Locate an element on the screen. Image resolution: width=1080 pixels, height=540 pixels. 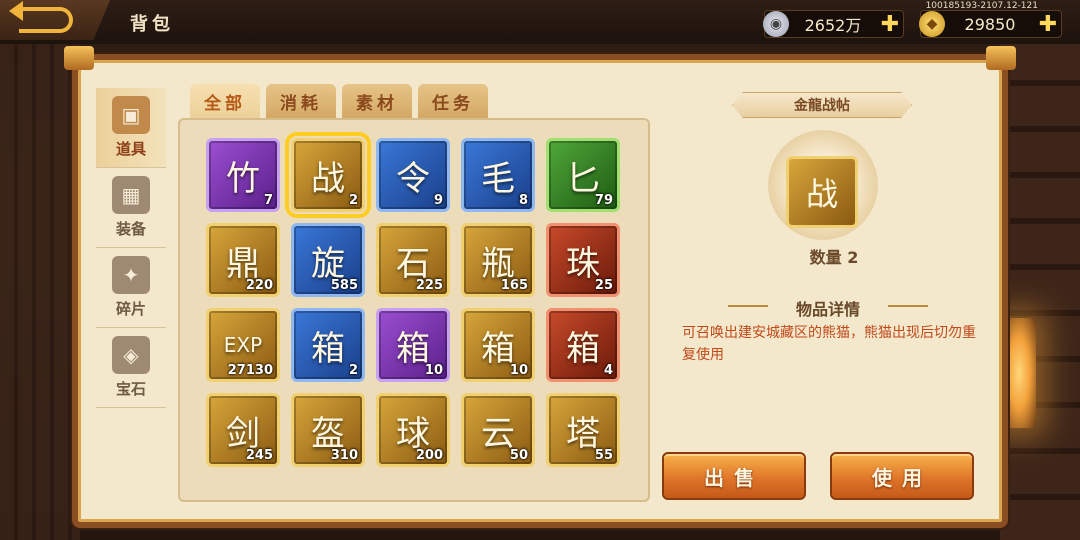
item-slot: 鼎 220 is located at coordinates (243, 260).